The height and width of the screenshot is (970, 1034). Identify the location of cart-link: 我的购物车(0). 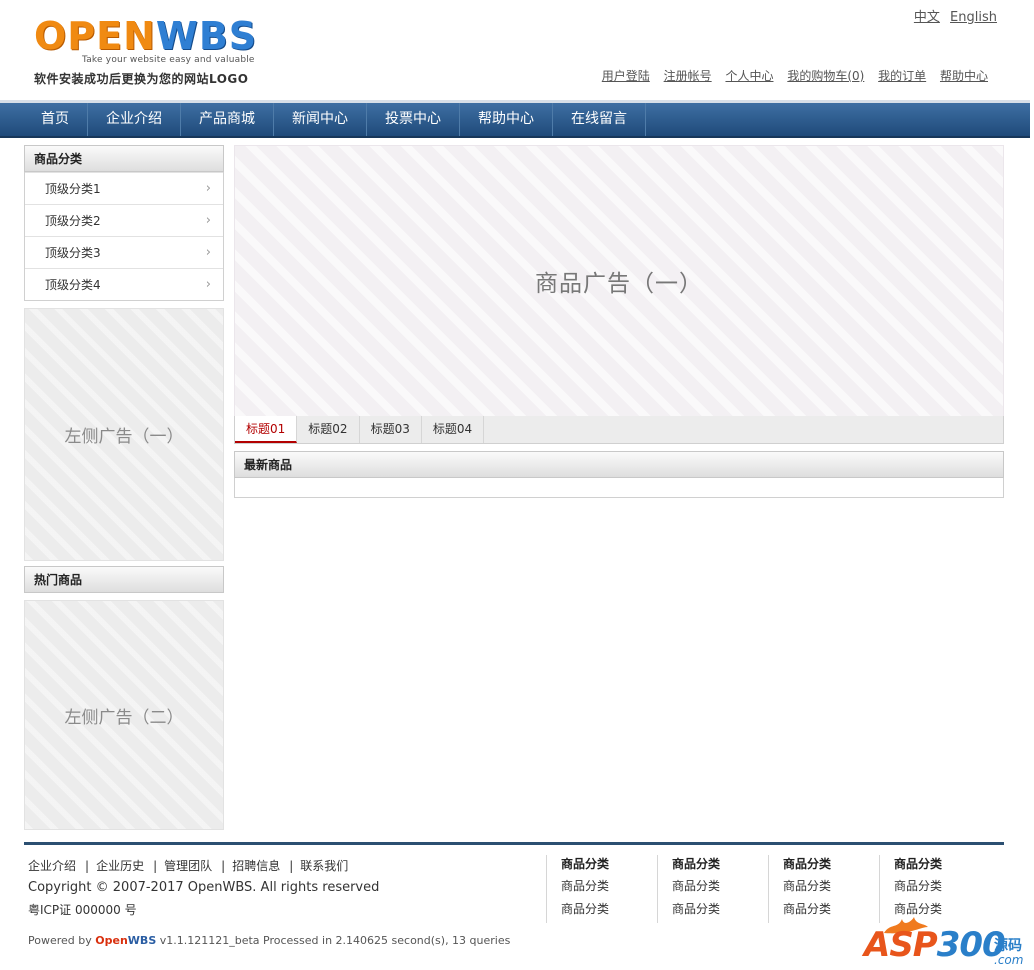
(825, 76).